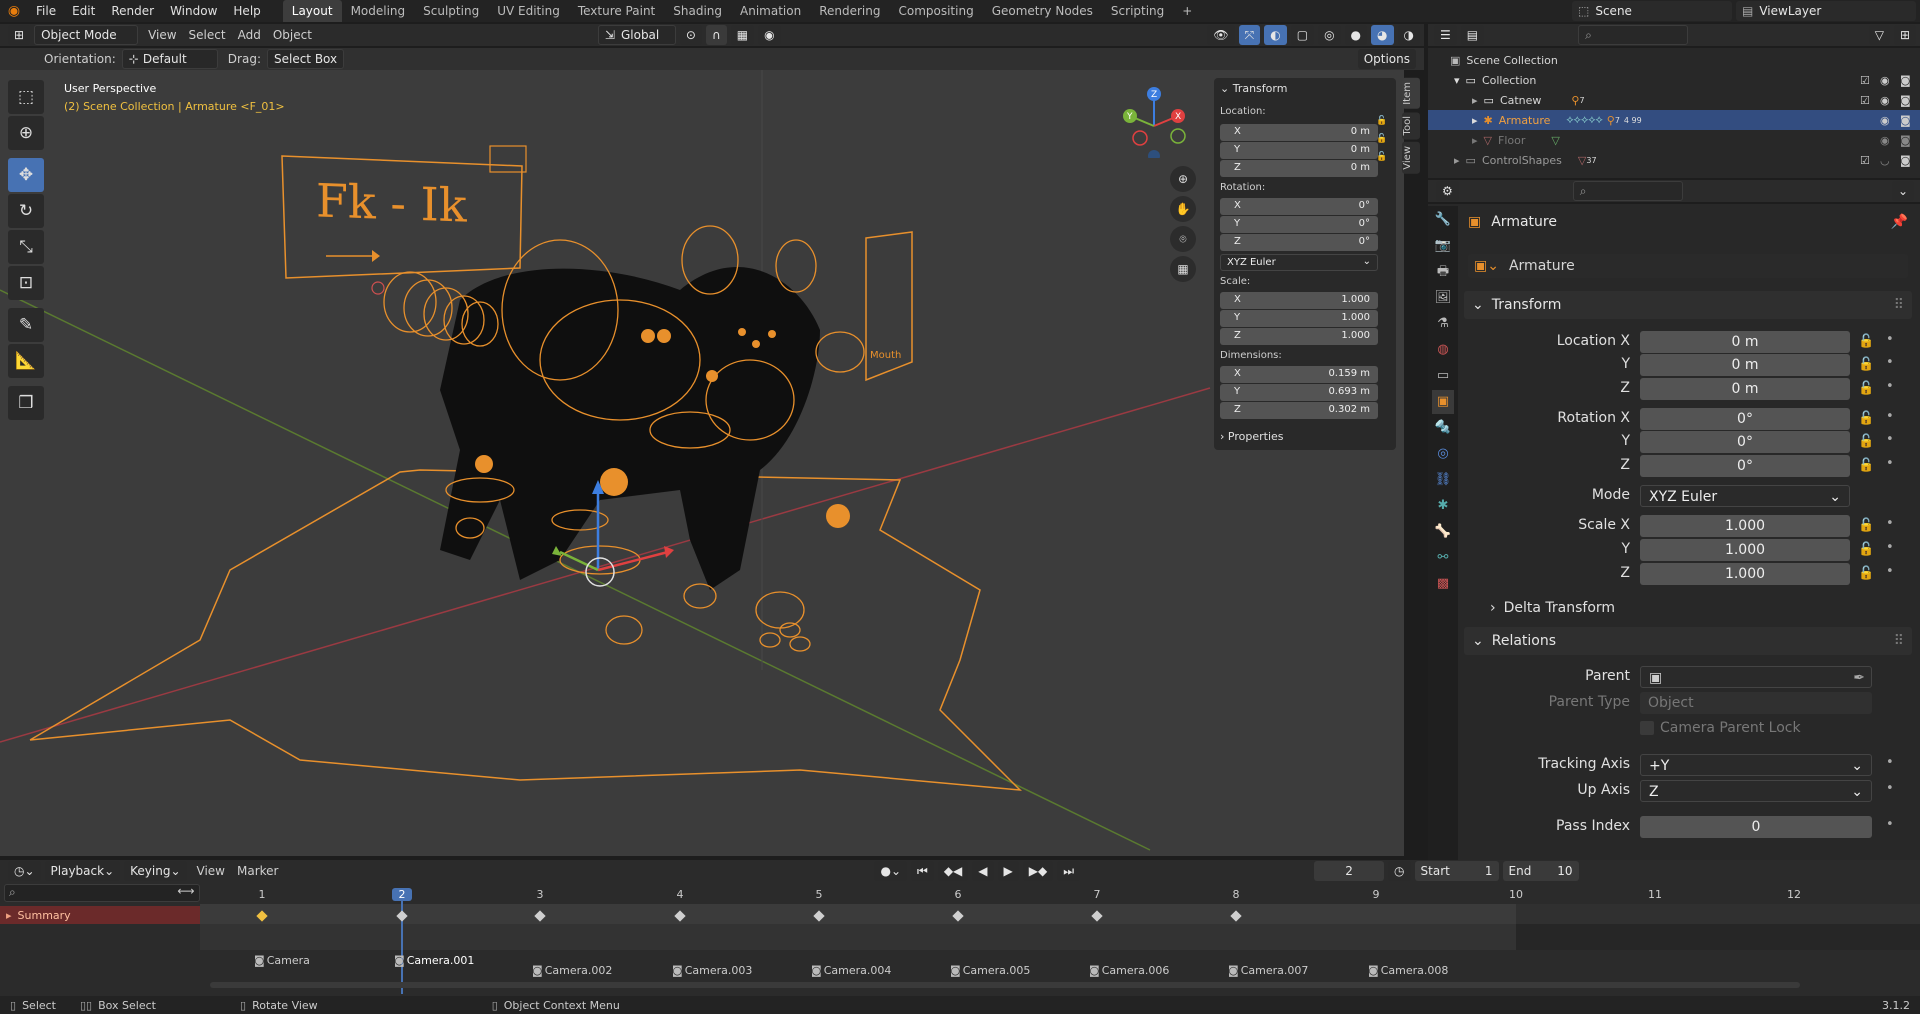 Image resolution: width=1920 pixels, height=1014 pixels. What do you see at coordinates (1299, 300) in the screenshot?
I see `scale-x-field: X 1.000` at bounding box center [1299, 300].